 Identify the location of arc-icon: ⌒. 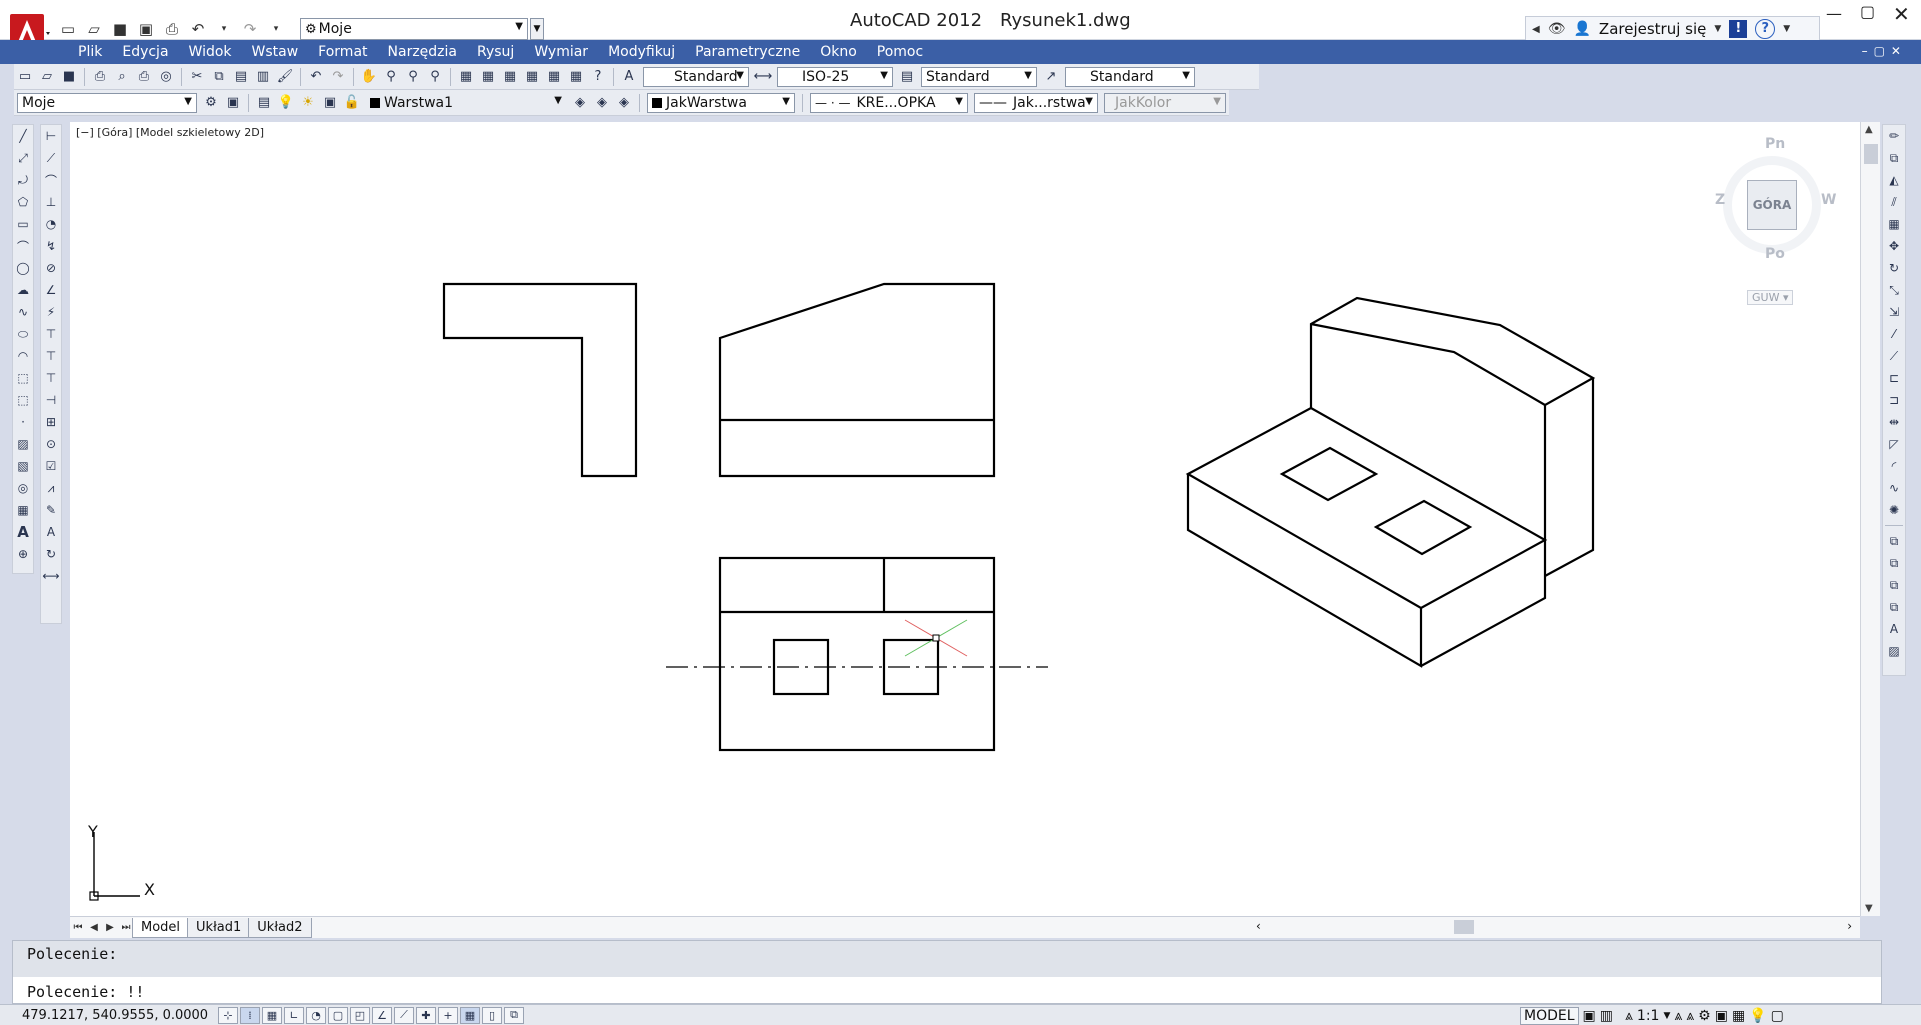
(23, 246).